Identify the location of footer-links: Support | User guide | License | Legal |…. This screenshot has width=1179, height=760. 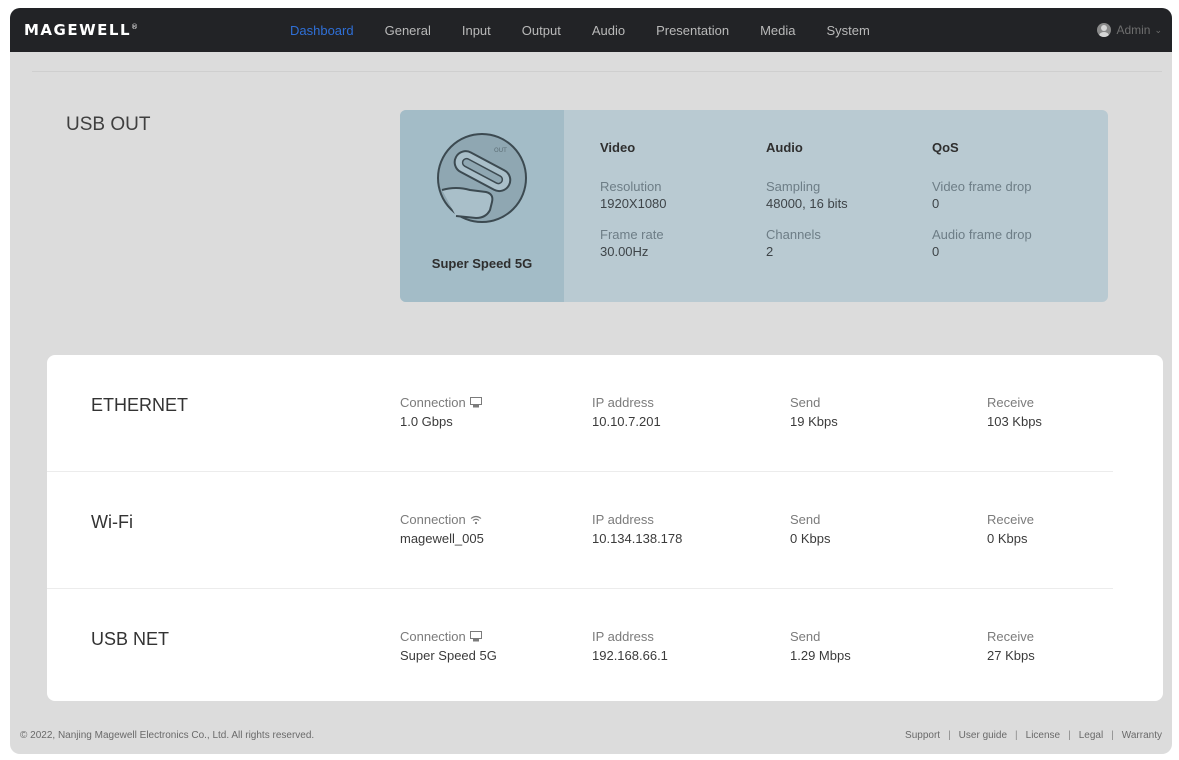
(1033, 735).